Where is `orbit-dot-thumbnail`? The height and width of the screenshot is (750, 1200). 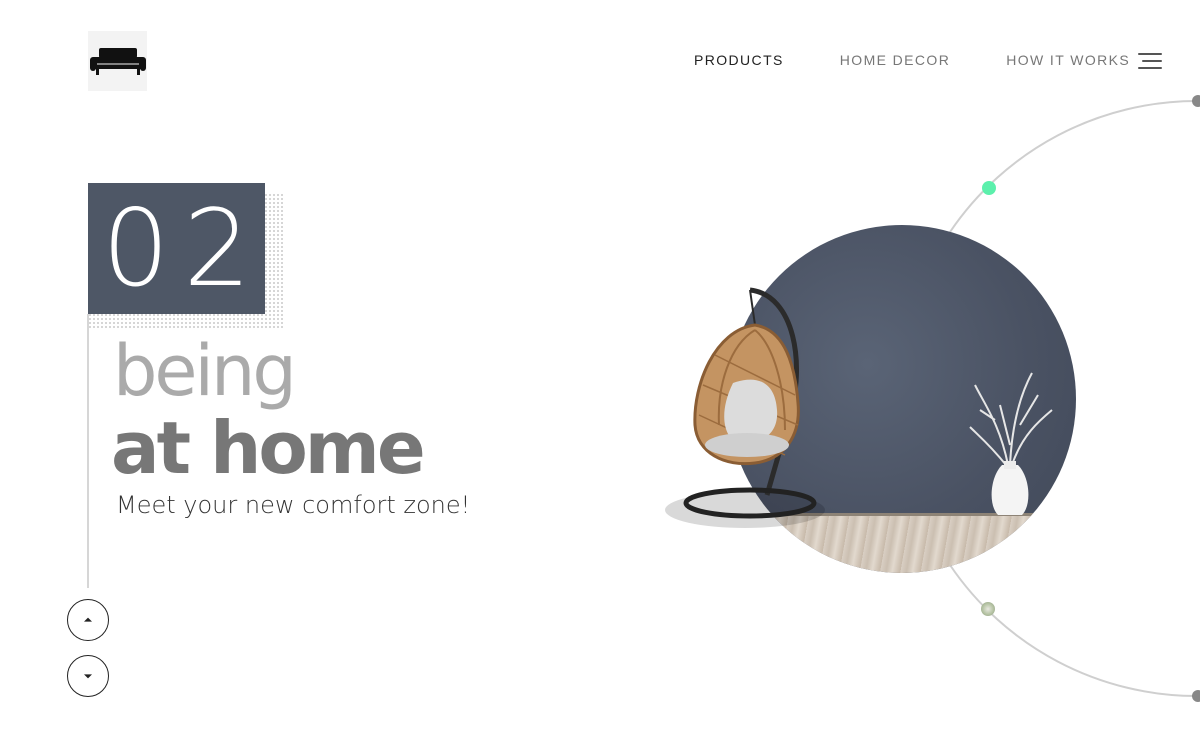 orbit-dot-thumbnail is located at coordinates (988, 609).